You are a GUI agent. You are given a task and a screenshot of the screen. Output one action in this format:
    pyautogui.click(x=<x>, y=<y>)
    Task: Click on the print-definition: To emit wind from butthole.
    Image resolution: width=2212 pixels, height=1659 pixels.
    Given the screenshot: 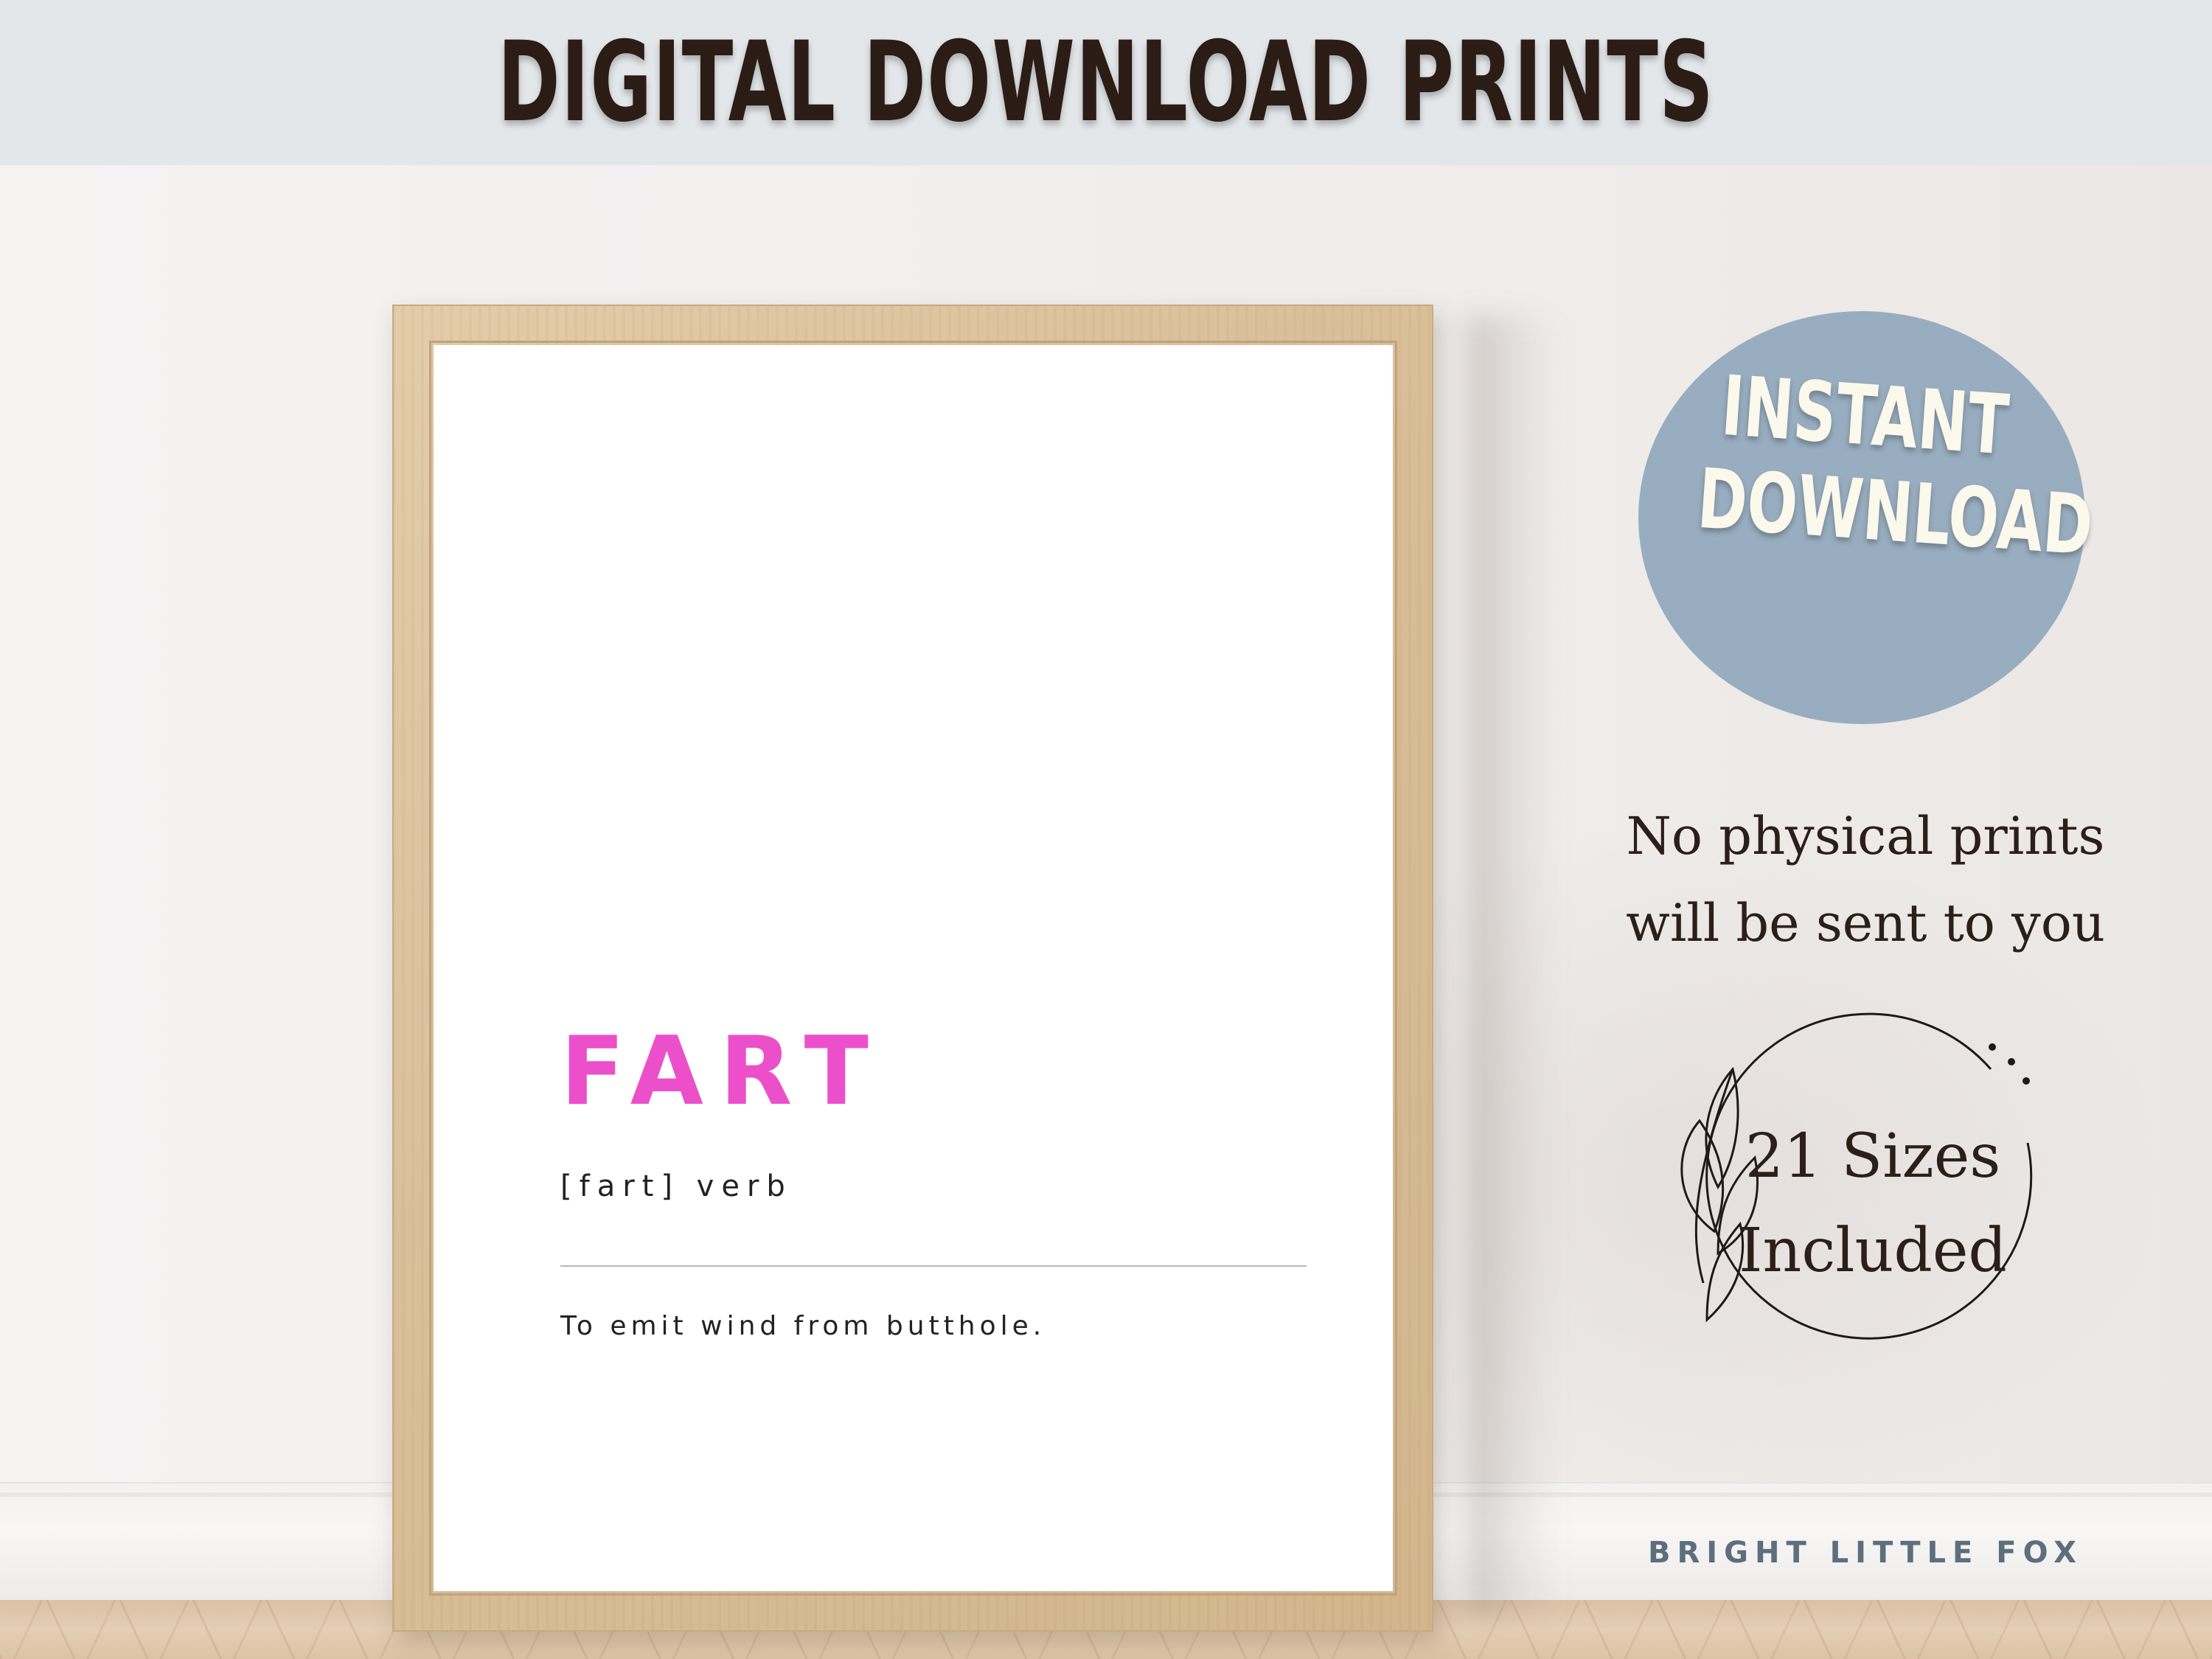 What is the action you would take?
    pyautogui.click(x=803, y=1326)
    